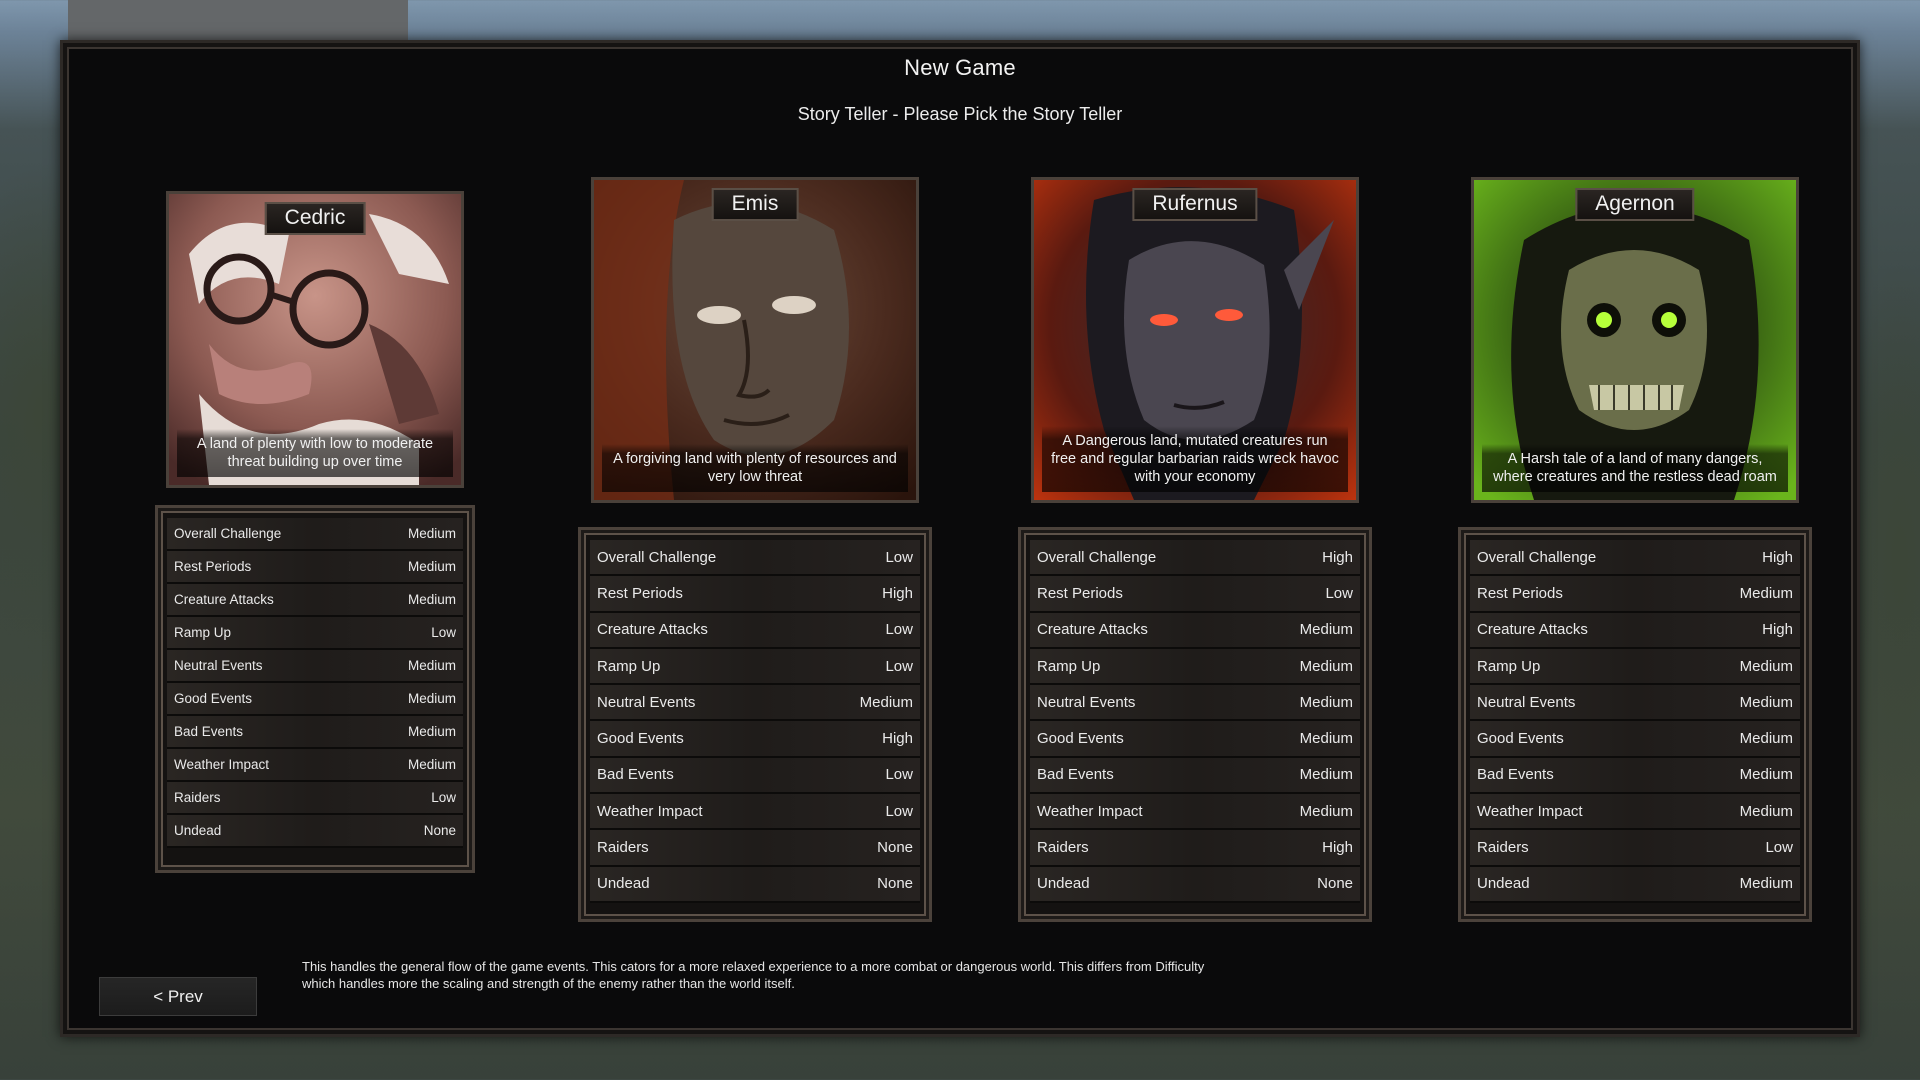 This screenshot has width=1920, height=1080. Describe the element at coordinates (755, 630) in the screenshot. I see `stat-row: Creature Attacks Low` at that location.